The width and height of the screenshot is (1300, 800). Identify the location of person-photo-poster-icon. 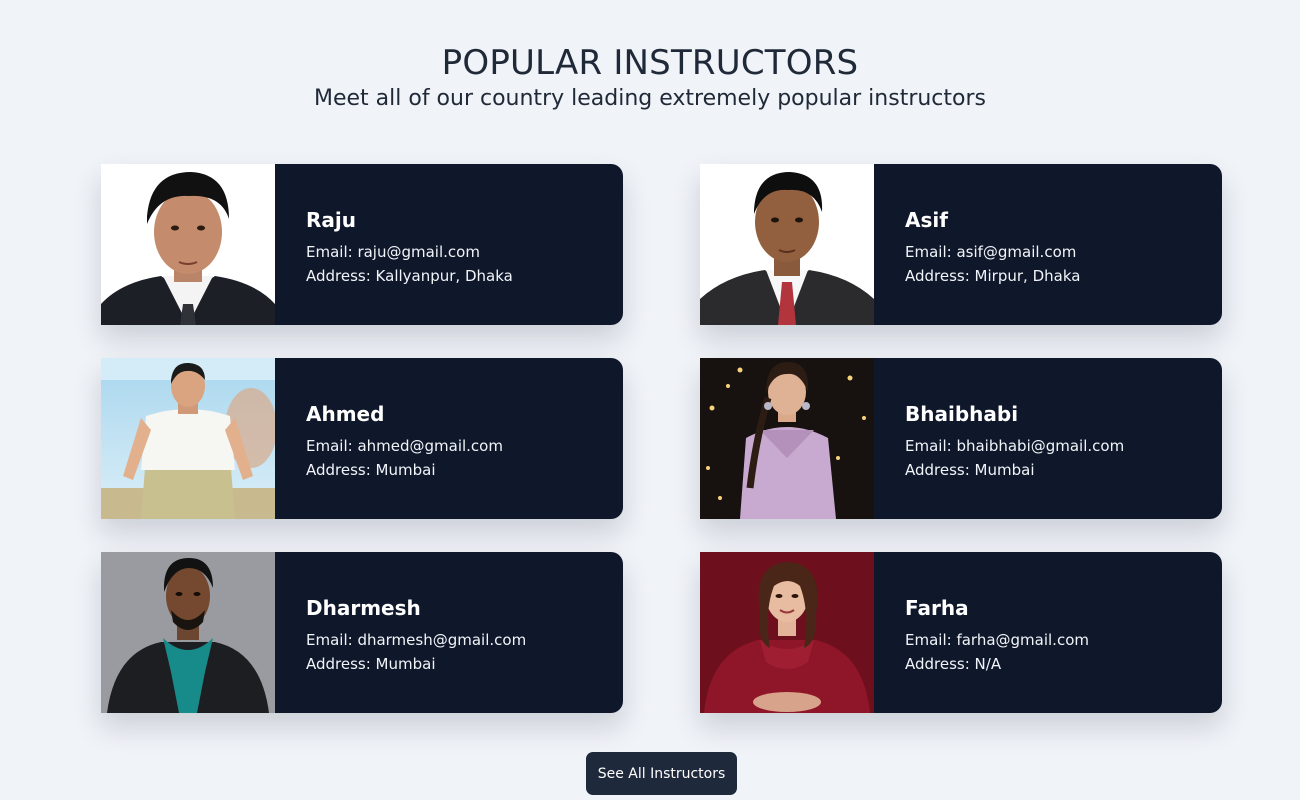
(188, 438).